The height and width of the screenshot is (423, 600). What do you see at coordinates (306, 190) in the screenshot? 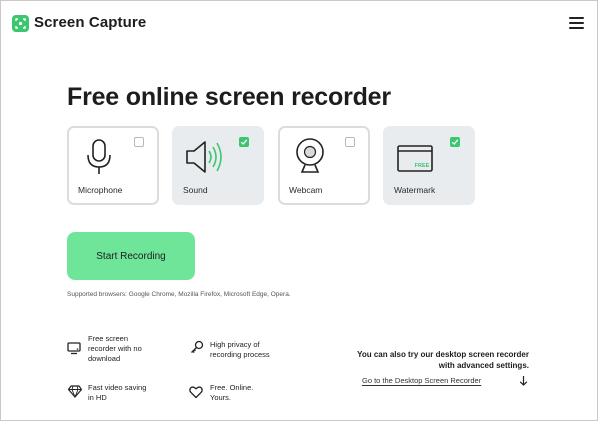
I see `option-label: Webcam` at bounding box center [306, 190].